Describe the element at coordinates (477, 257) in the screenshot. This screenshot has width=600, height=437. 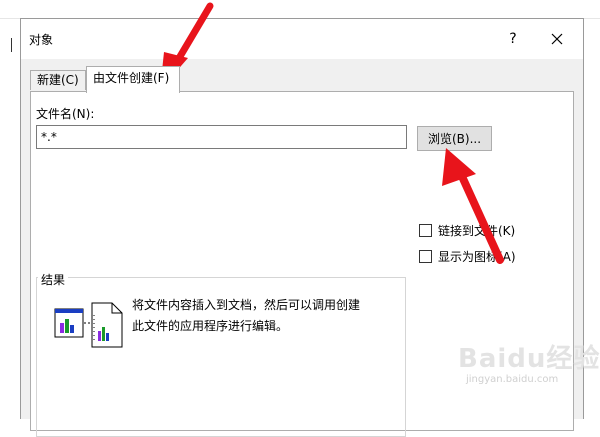
I see `display-icon-label: 显示为图标(A)` at that location.